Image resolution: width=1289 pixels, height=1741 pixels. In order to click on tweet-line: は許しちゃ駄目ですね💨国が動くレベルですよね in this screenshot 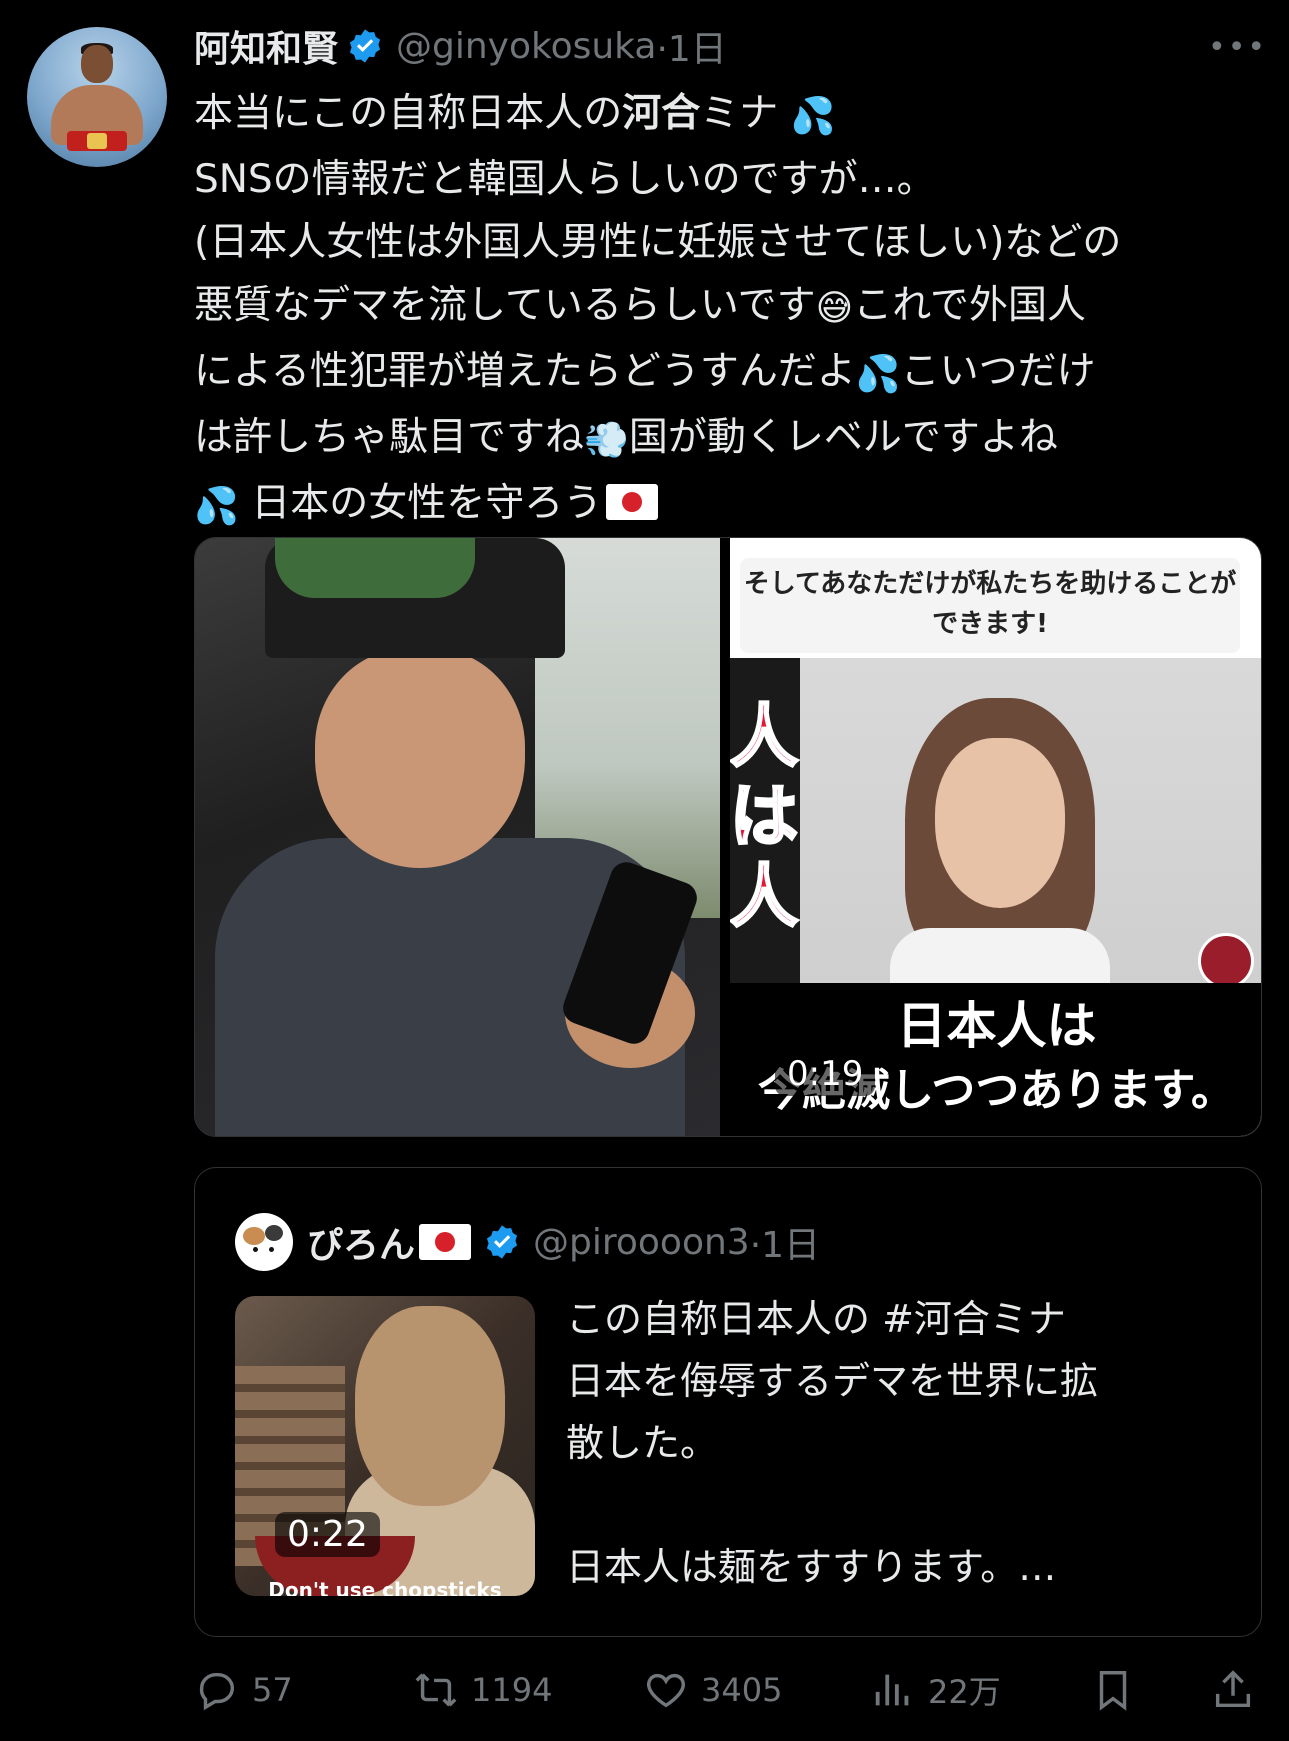, I will do `click(729, 439)`.